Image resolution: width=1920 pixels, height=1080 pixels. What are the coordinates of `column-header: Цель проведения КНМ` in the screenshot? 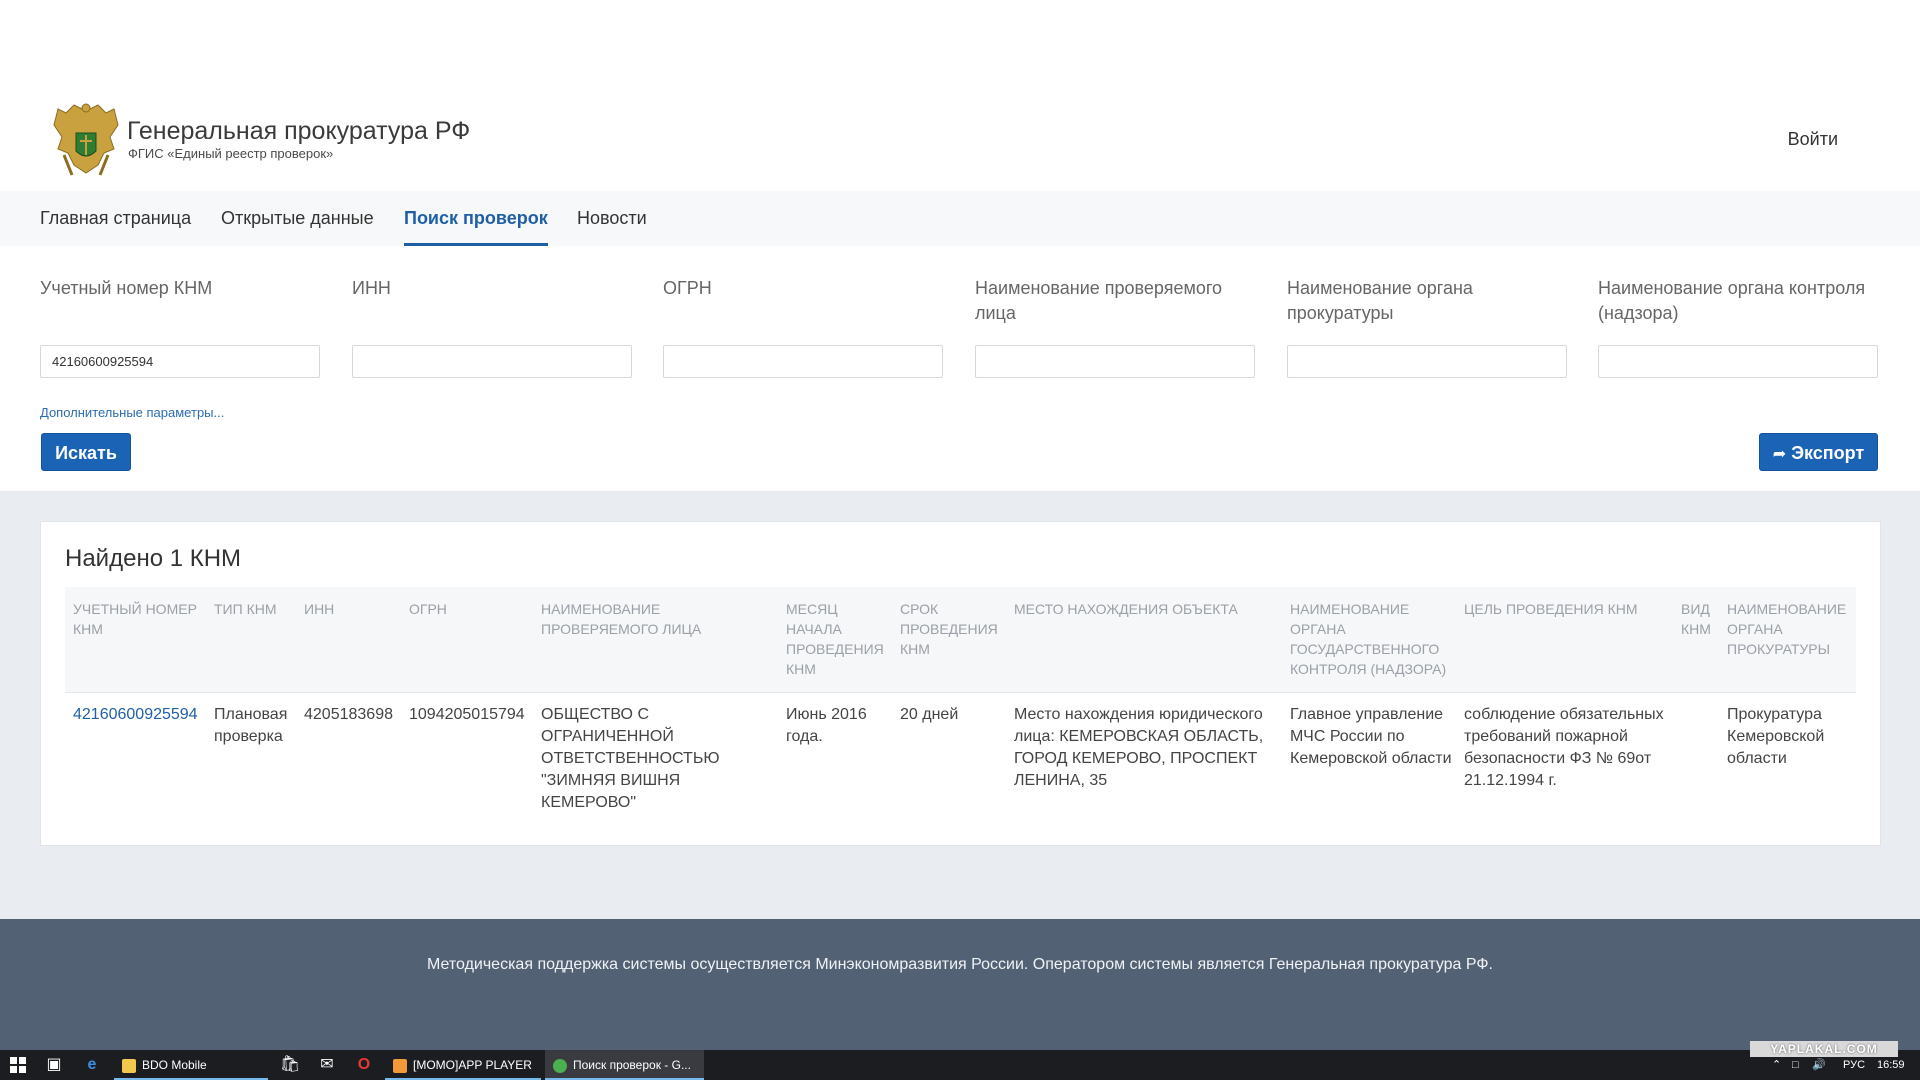 It's located at (1569, 609).